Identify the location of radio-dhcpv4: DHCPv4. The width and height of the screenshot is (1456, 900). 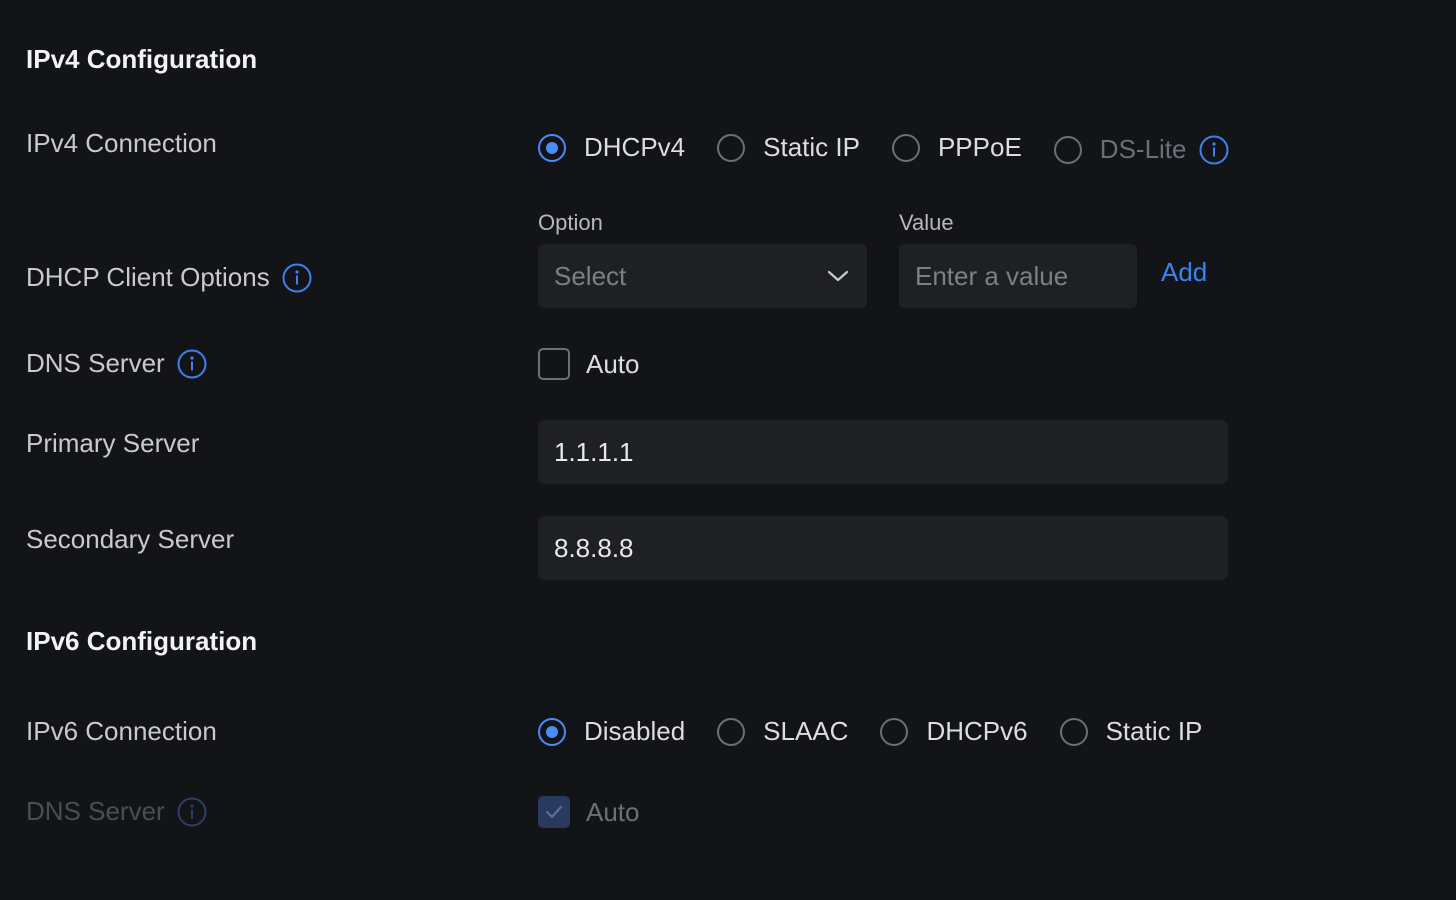
(611, 147).